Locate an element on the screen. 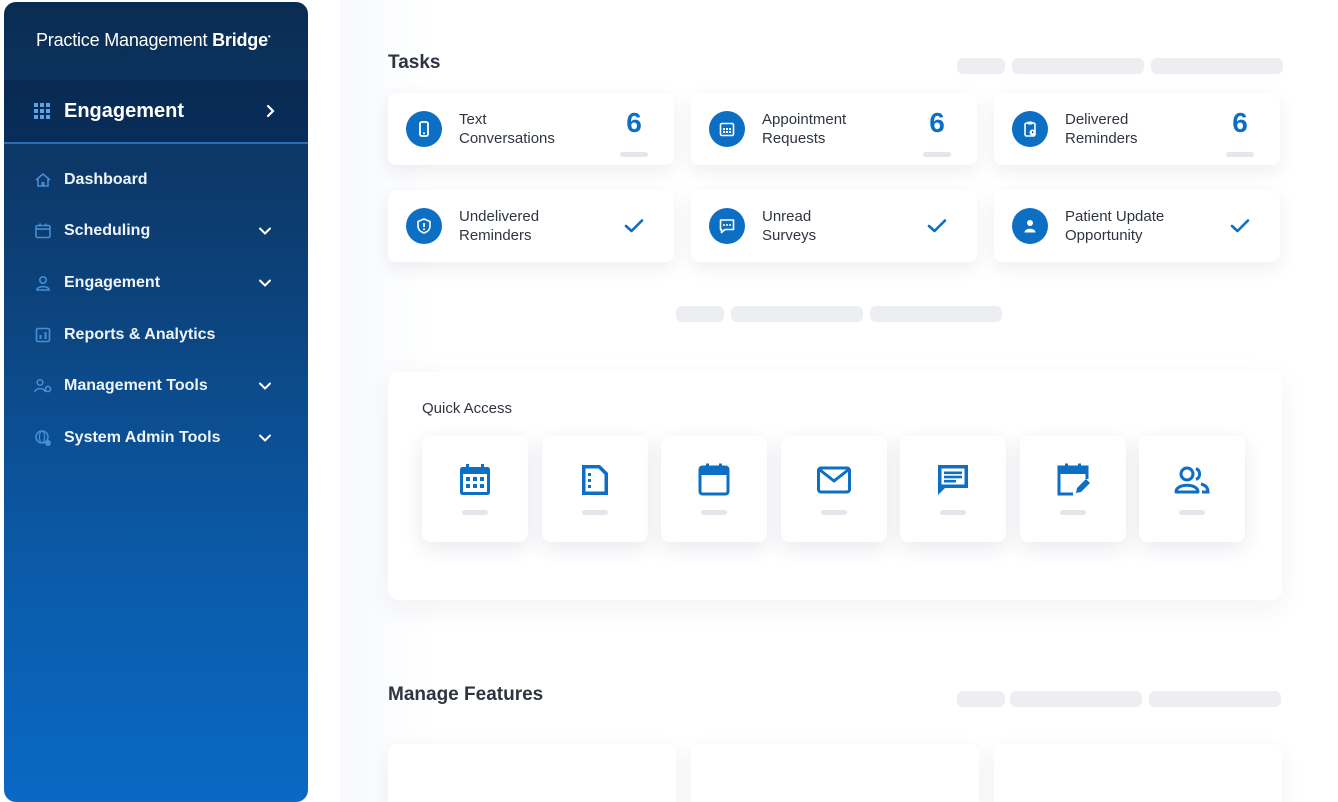 The height and width of the screenshot is (802, 1338). user-icon is located at coordinates (43, 283).